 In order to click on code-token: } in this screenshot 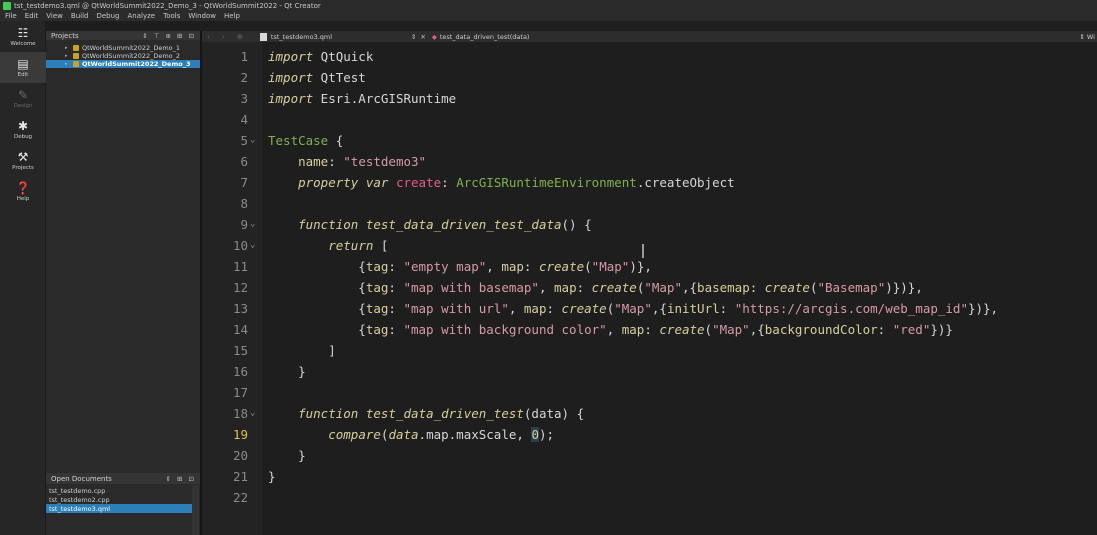, I will do `click(287, 371)`.